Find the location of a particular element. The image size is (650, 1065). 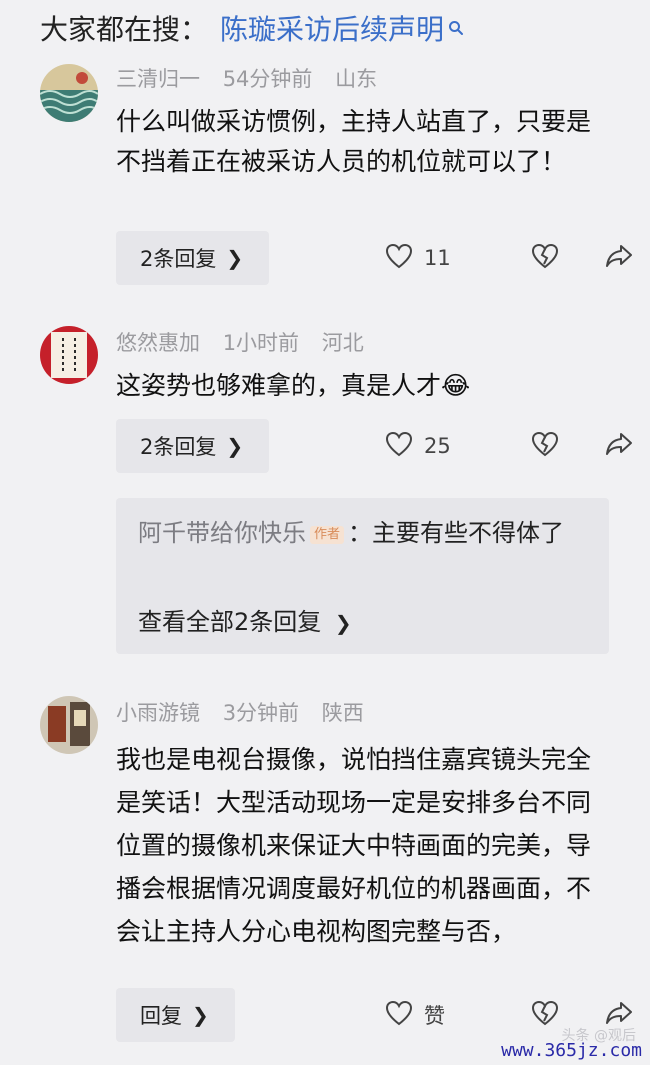

username: 三清归一 is located at coordinates (158, 79).